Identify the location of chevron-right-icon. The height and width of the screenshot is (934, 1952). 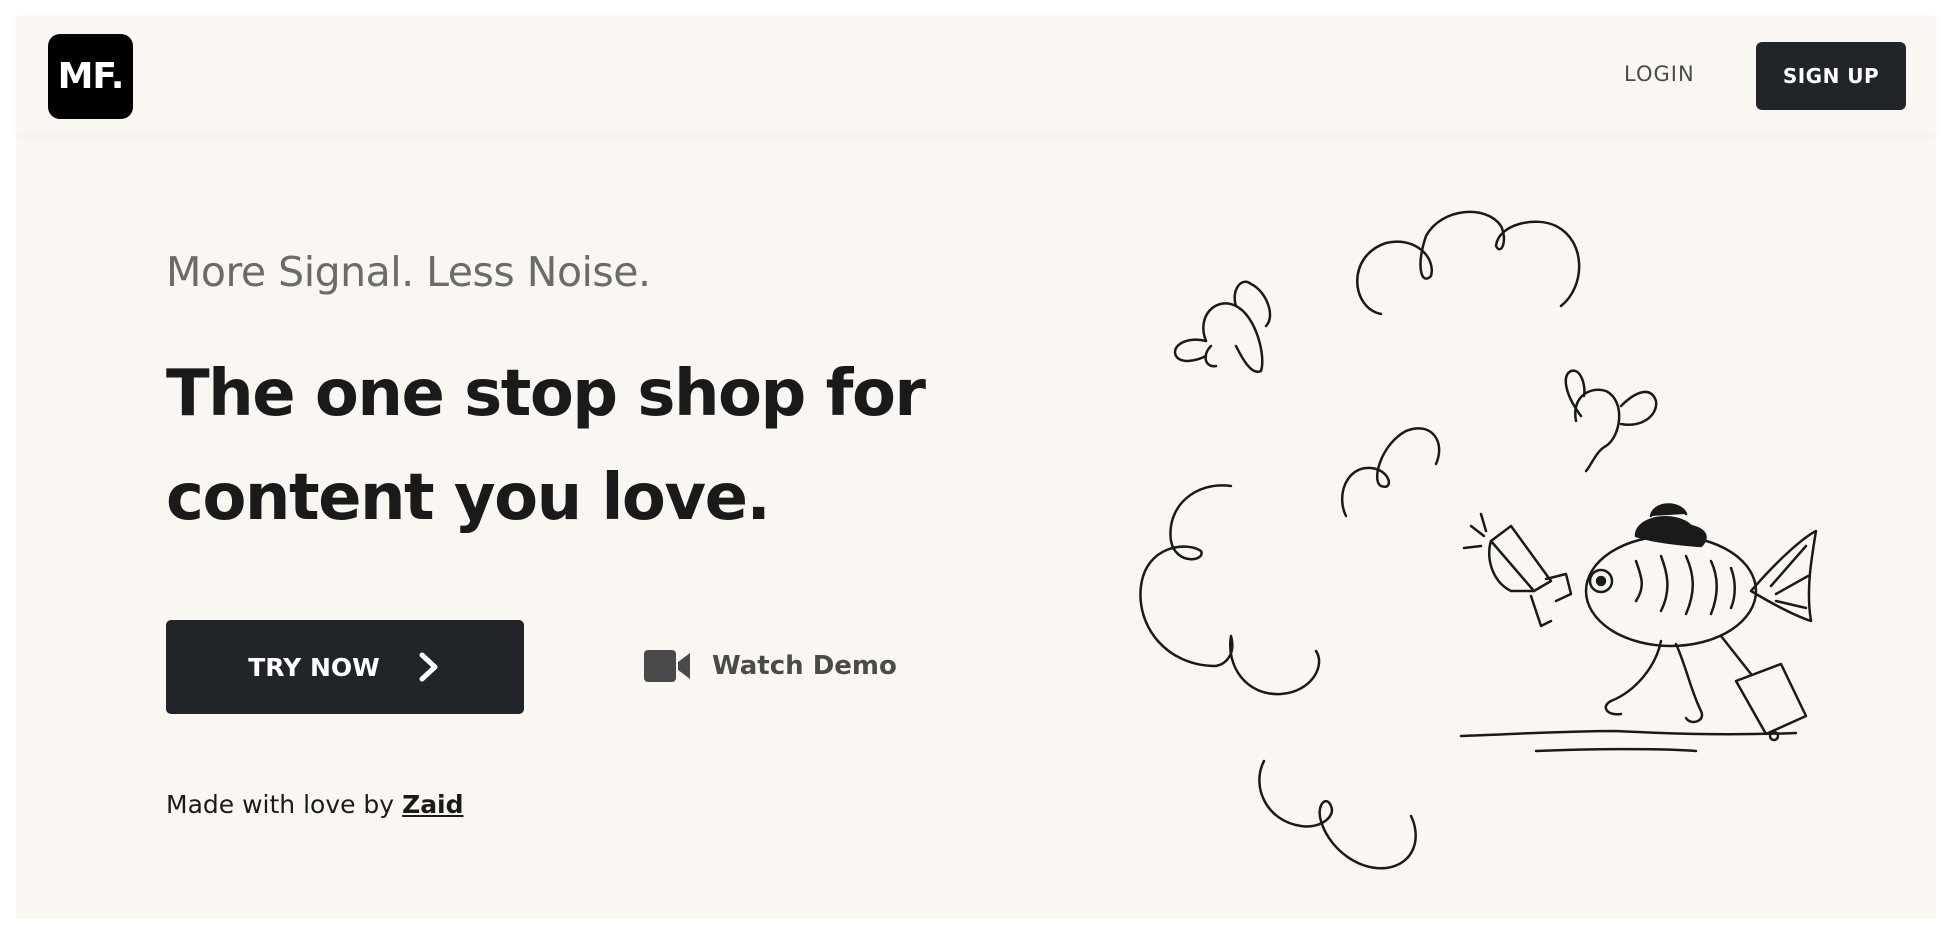
(428, 667).